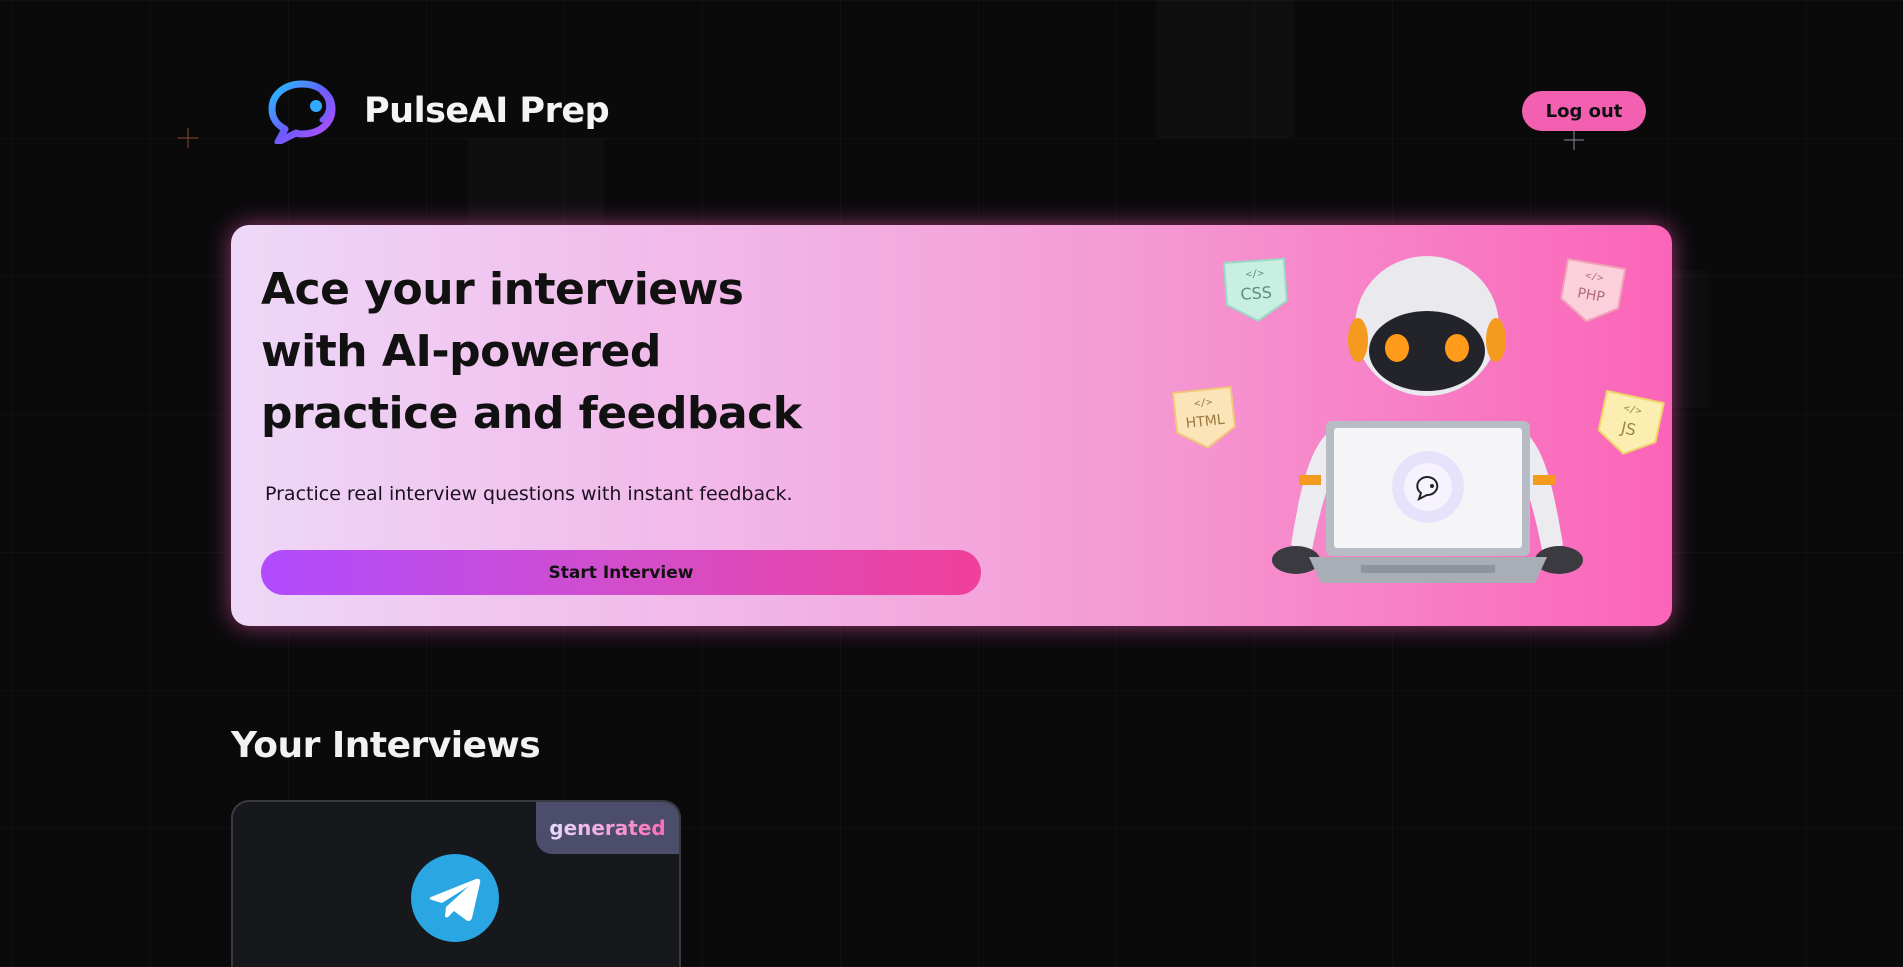  I want to click on interview-card: generated, so click(456, 883).